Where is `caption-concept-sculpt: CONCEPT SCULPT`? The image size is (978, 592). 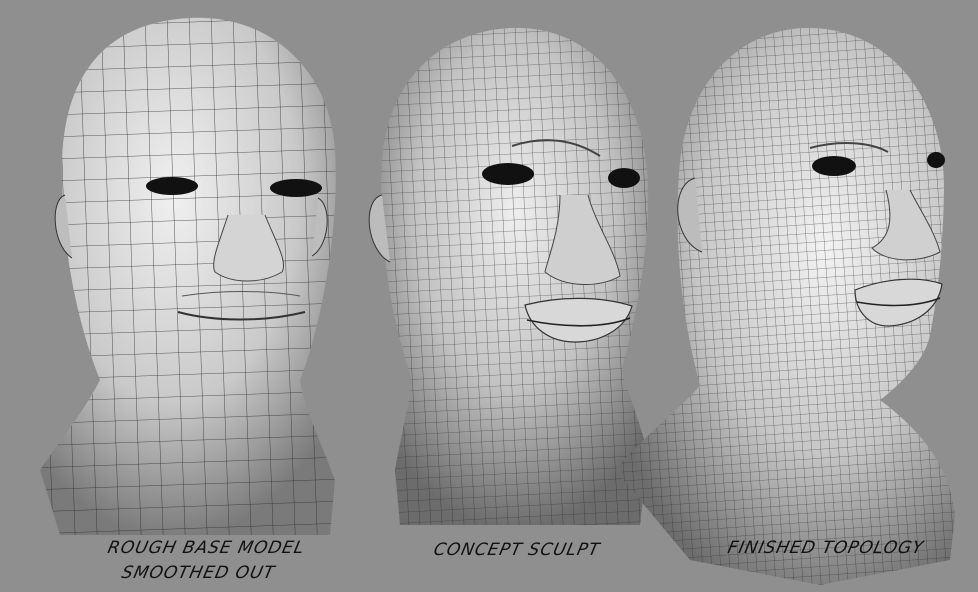 caption-concept-sculpt: CONCEPT SCULPT is located at coordinates (516, 550).